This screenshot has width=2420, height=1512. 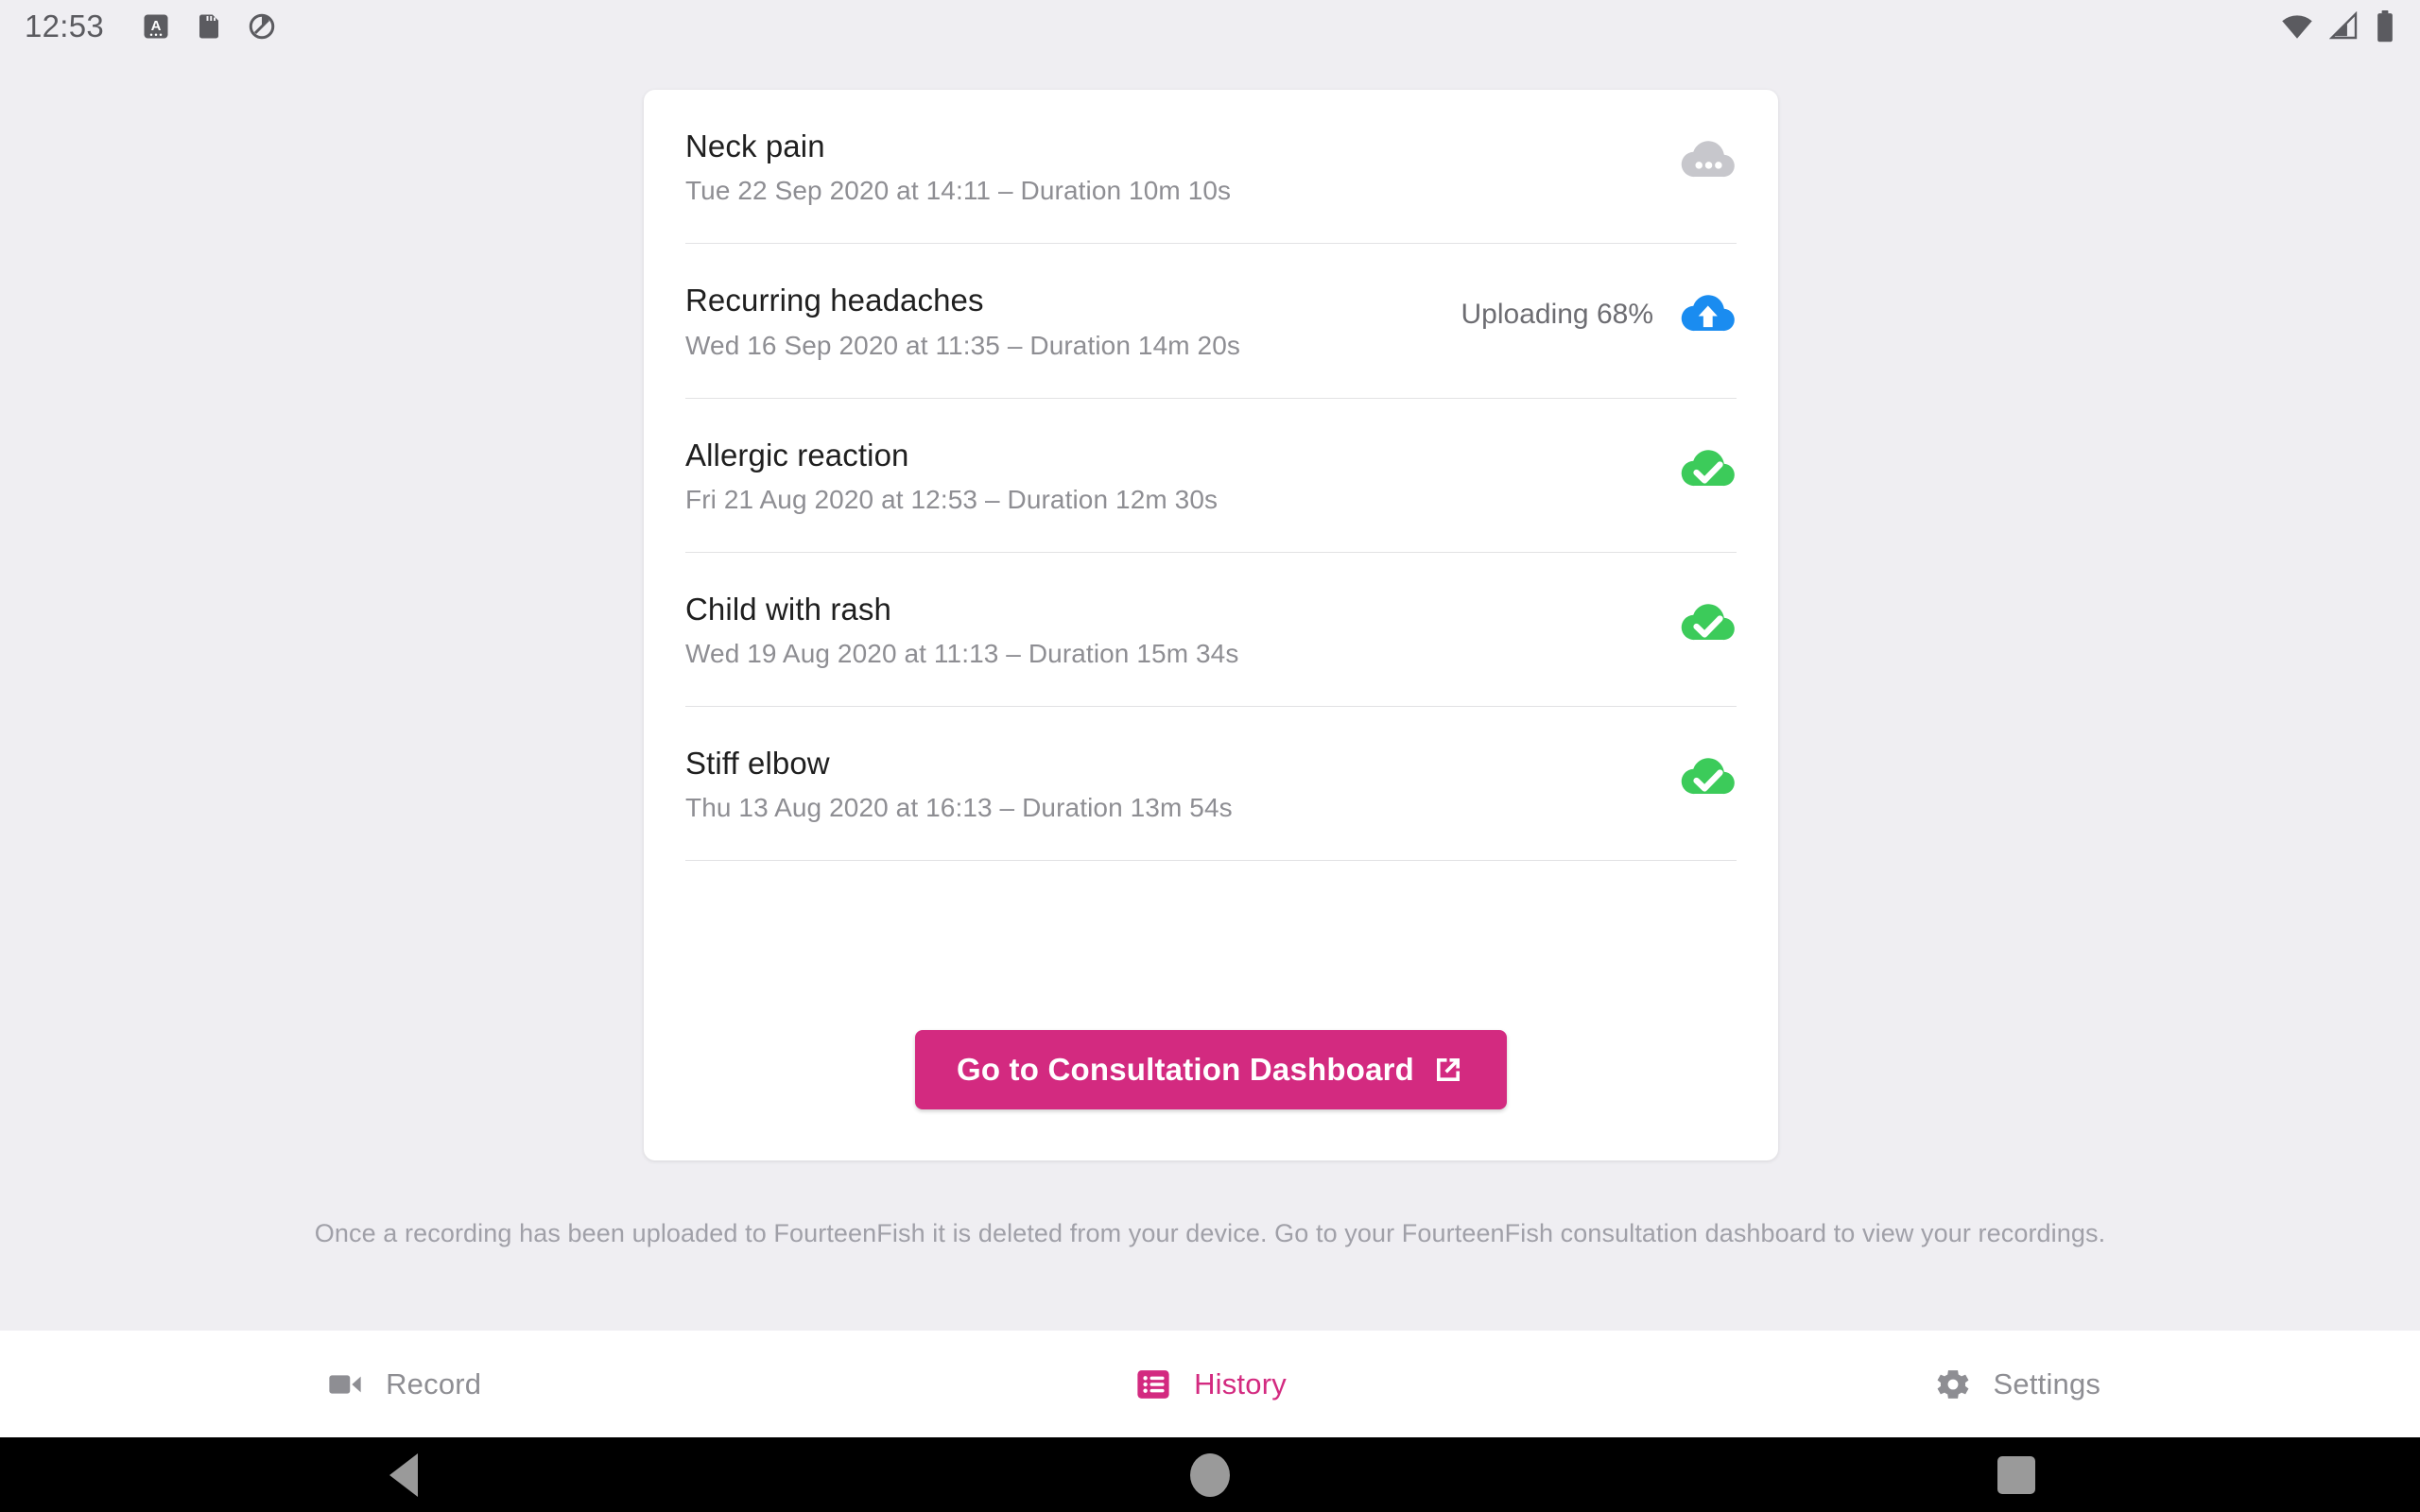 I want to click on recording-title: Recurring headaches, so click(x=834, y=300).